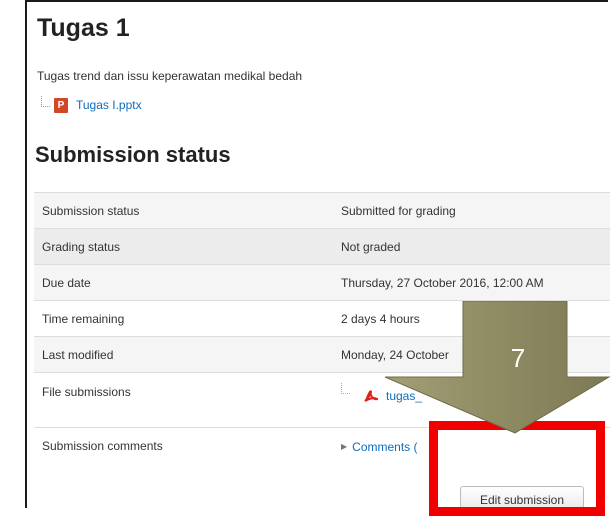 The width and height of the screenshot is (611, 516). I want to click on row-value: Submitted for grading, so click(471, 210).